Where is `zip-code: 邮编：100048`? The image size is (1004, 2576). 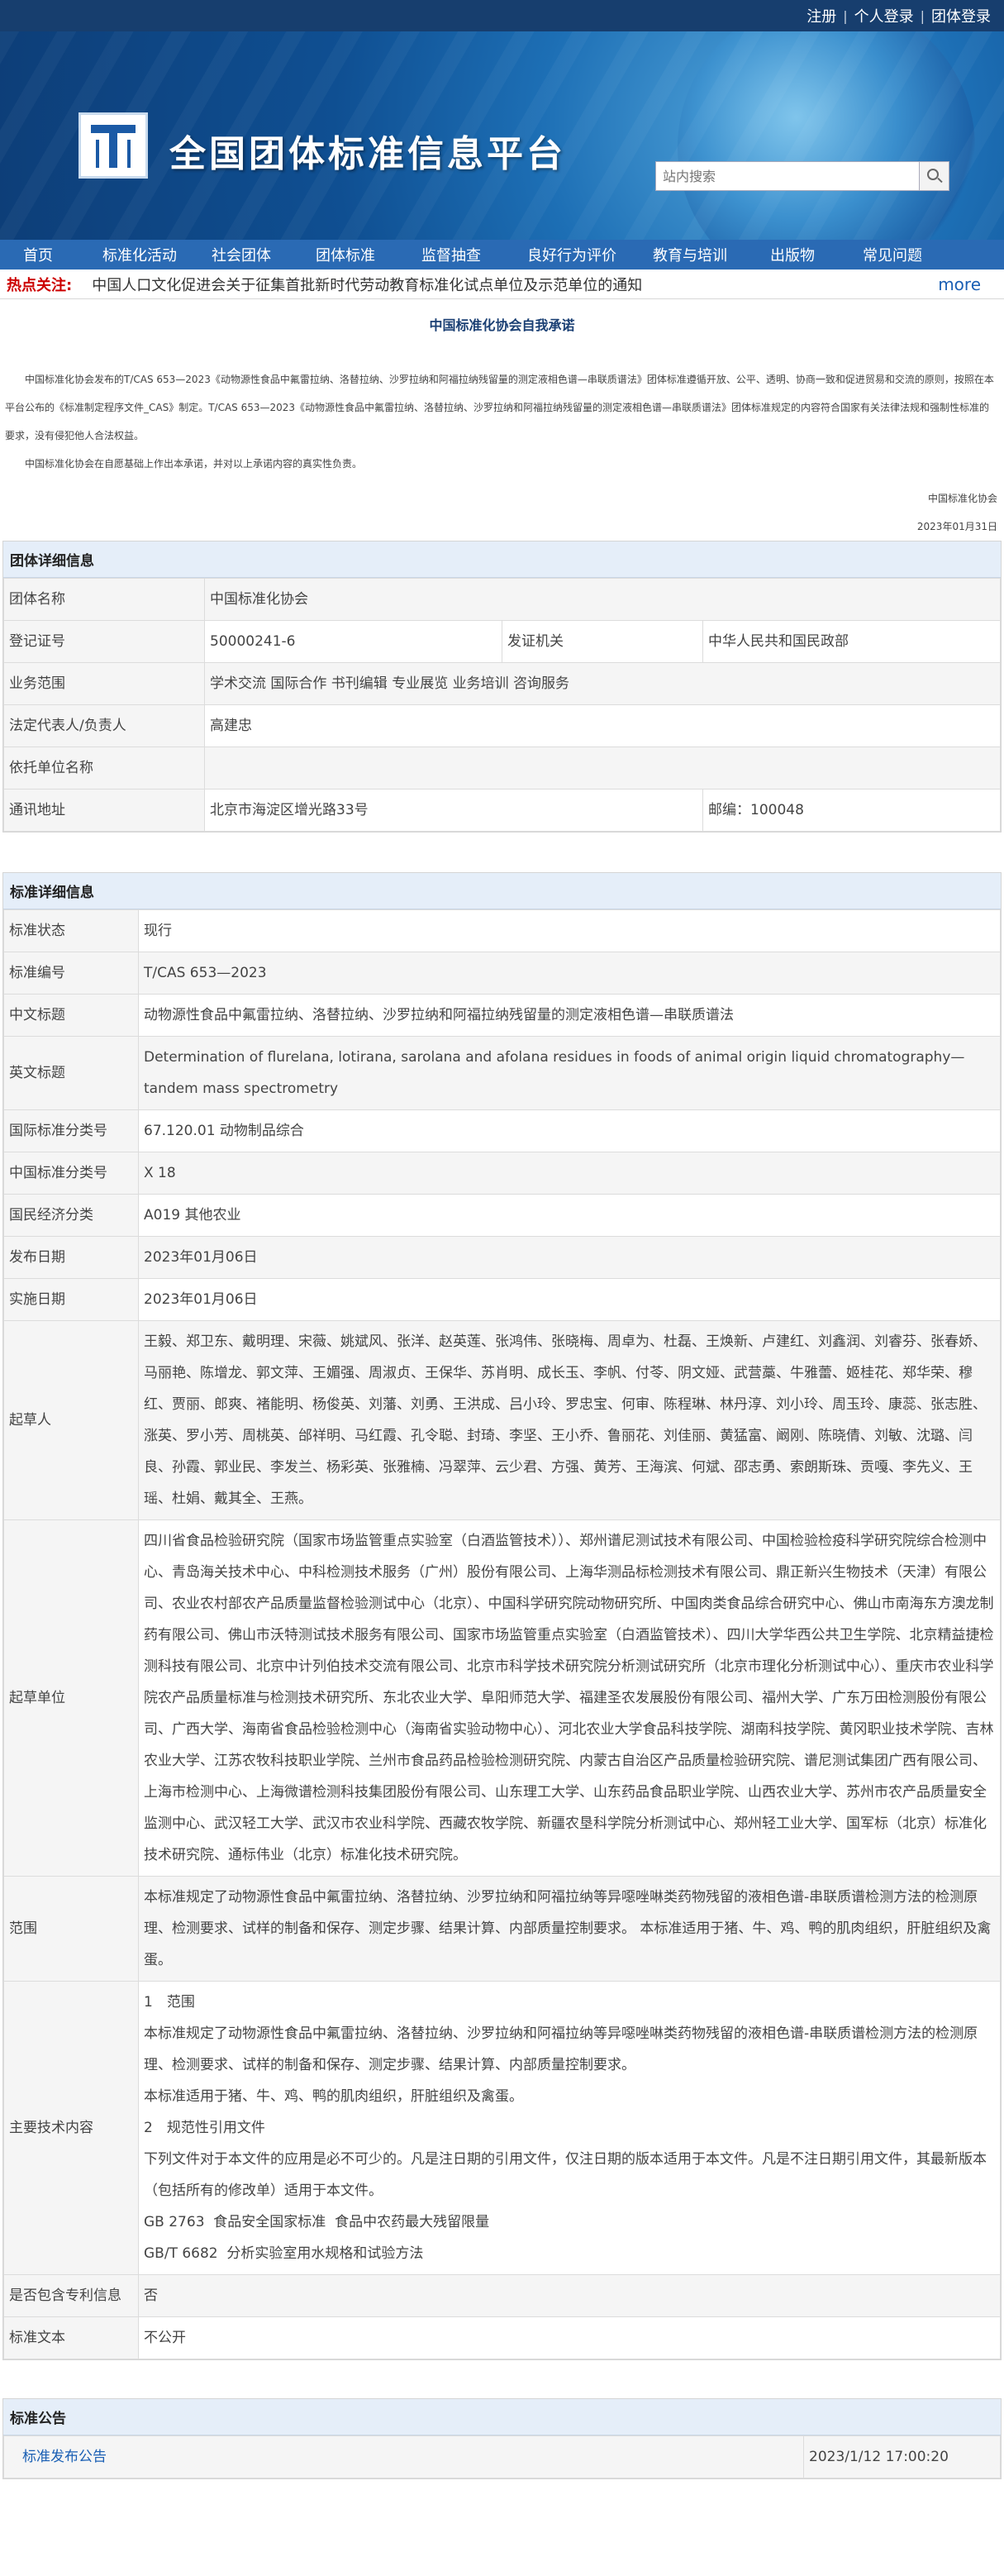
zip-code: 邮编：100048 is located at coordinates (851, 810).